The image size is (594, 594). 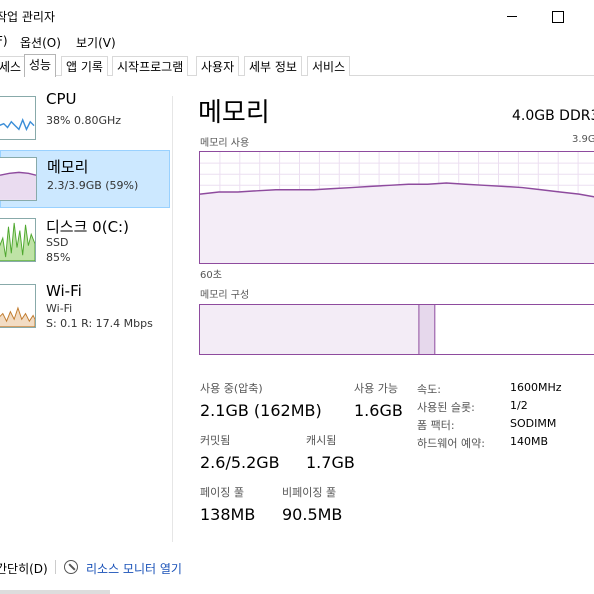 I want to click on menu-file: F), so click(x=4, y=41).